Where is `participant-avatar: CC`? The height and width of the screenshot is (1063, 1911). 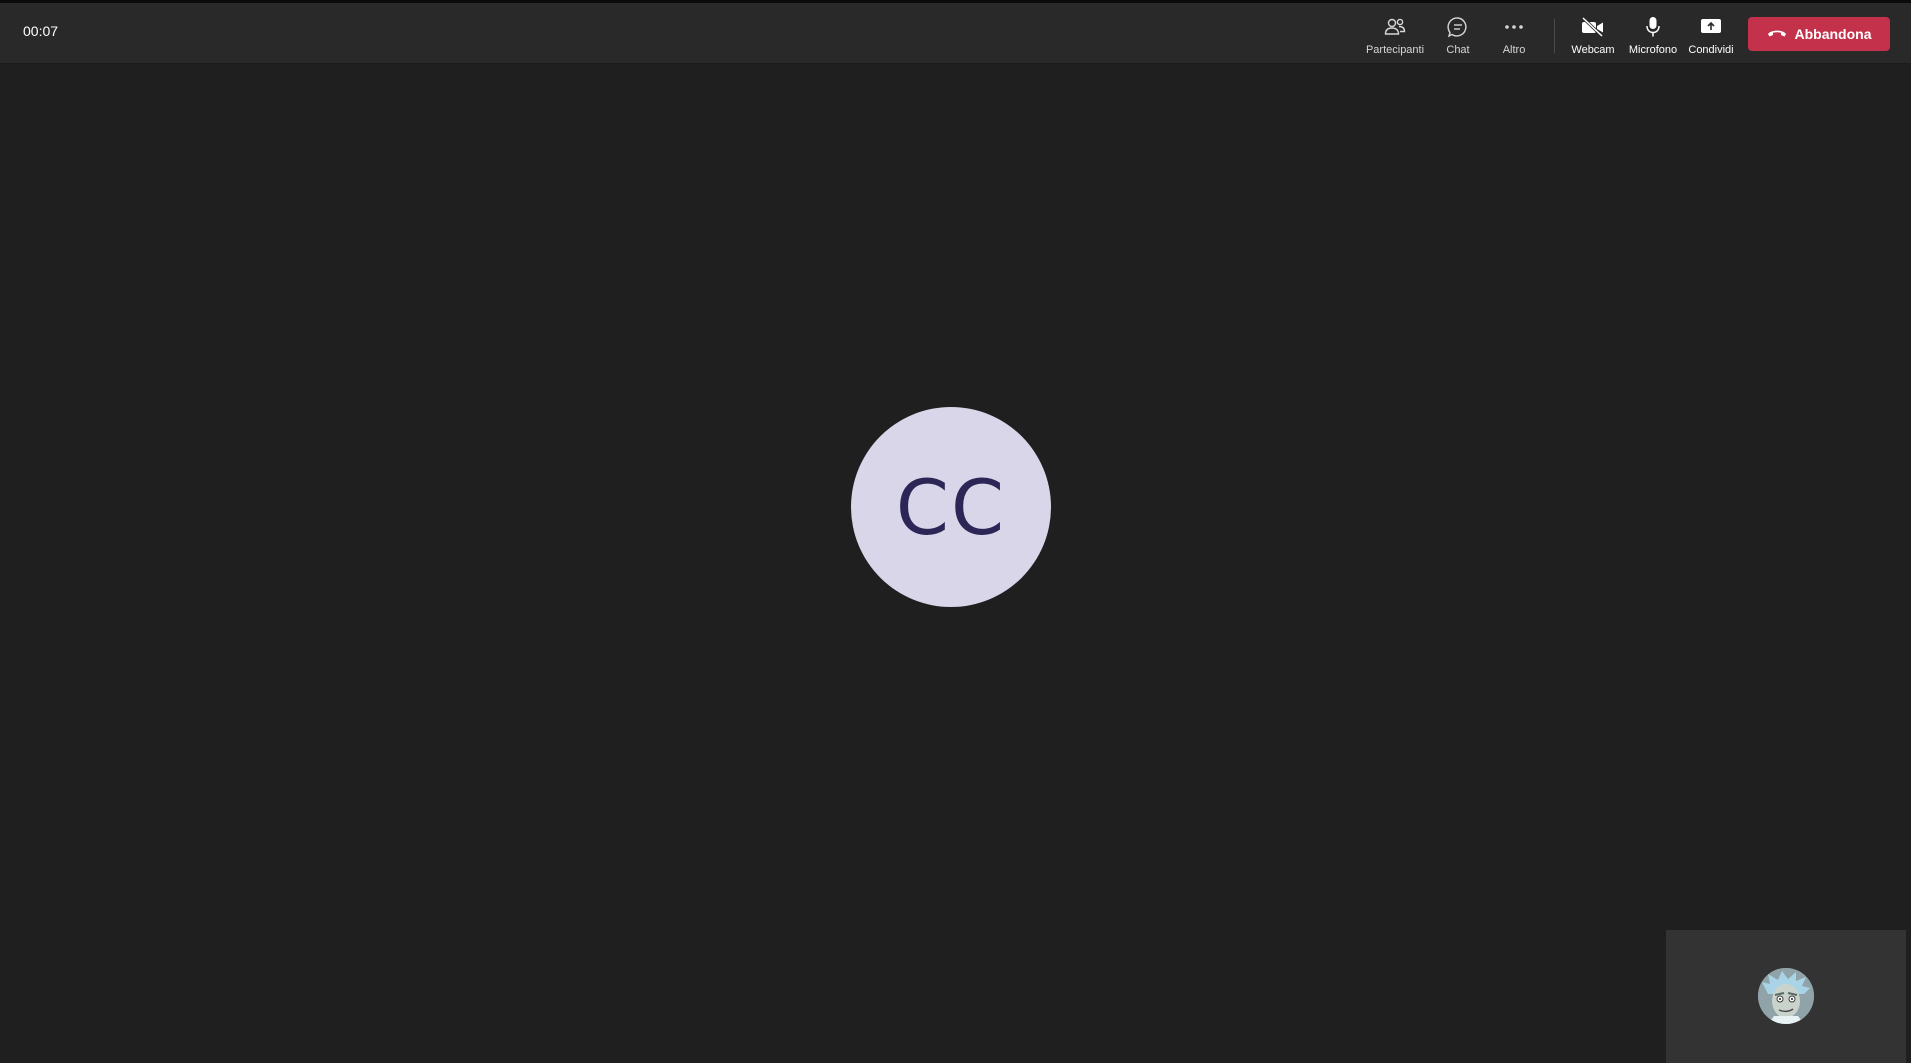
participant-avatar: CC is located at coordinates (951, 507).